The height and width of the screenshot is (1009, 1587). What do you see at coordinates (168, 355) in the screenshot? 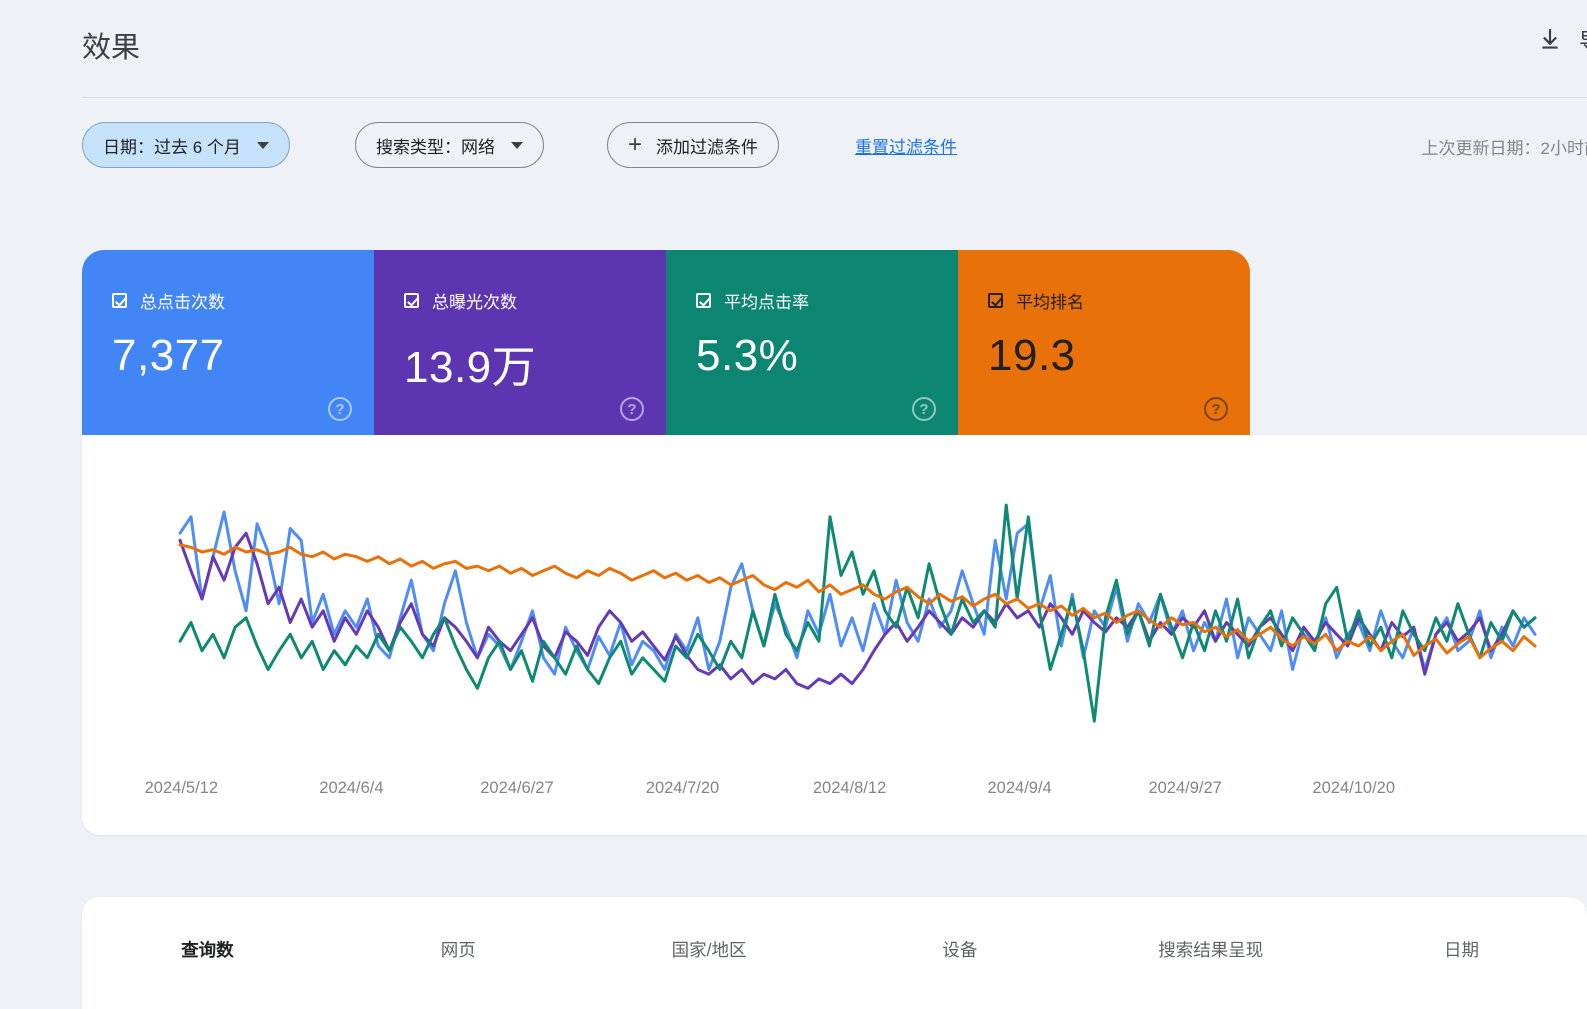
I see `metric-value: 7,377` at bounding box center [168, 355].